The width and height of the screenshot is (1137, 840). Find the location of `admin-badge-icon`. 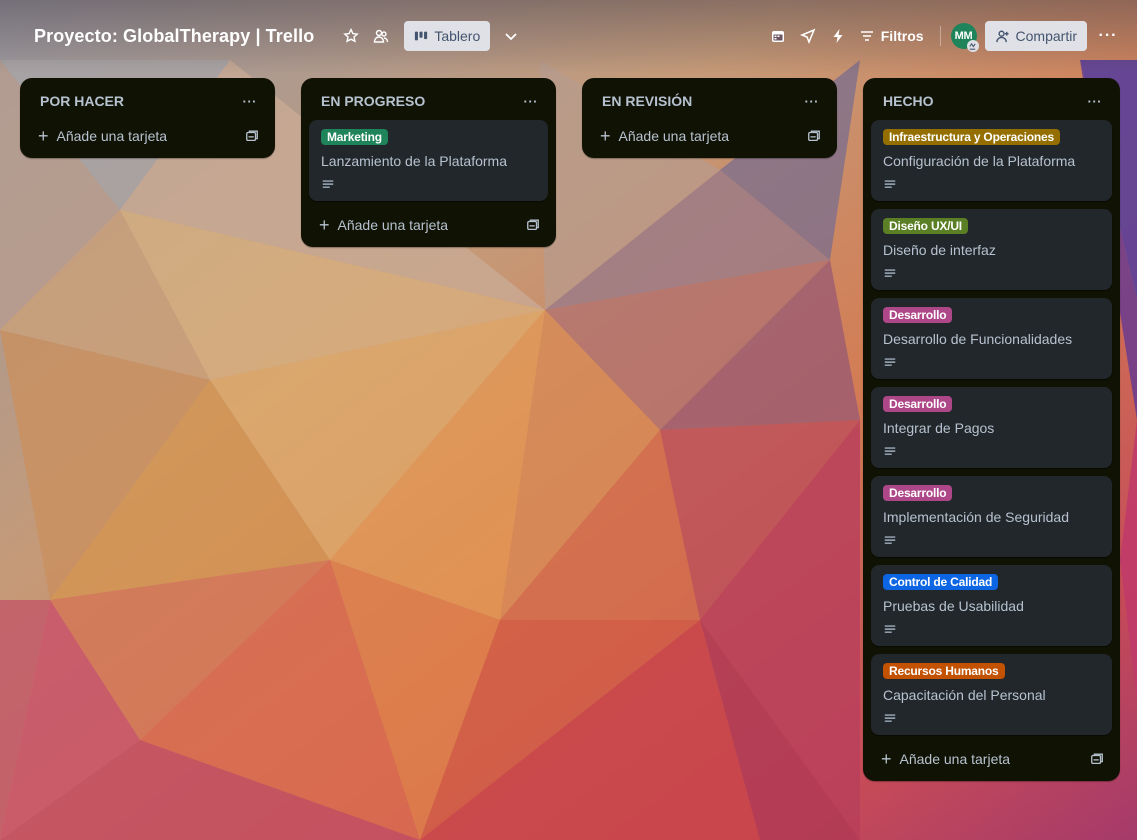

admin-badge-icon is located at coordinates (972, 46).